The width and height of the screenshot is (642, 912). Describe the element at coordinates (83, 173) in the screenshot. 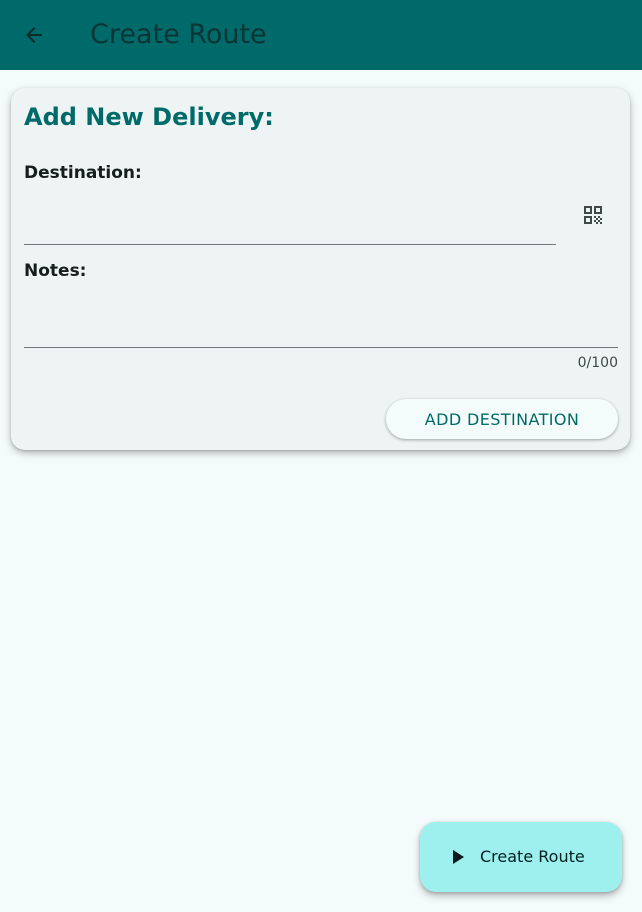

I see `destination-label: Destination:` at that location.